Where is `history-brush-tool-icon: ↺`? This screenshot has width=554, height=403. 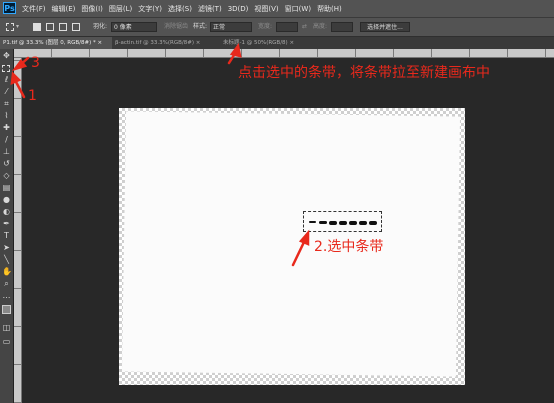 history-brush-tool-icon: ↺ is located at coordinates (6, 163).